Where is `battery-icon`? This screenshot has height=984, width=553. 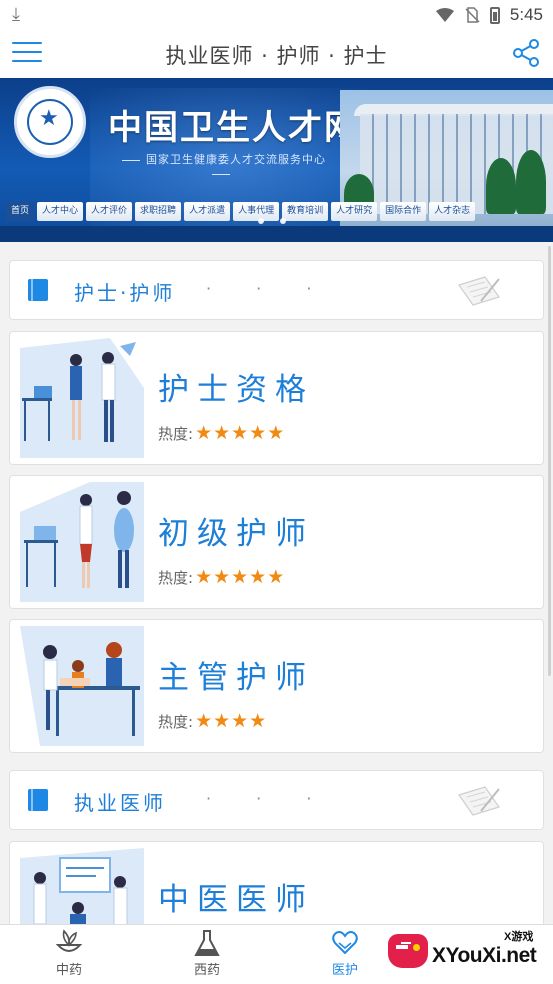 battery-icon is located at coordinates (494, 15).